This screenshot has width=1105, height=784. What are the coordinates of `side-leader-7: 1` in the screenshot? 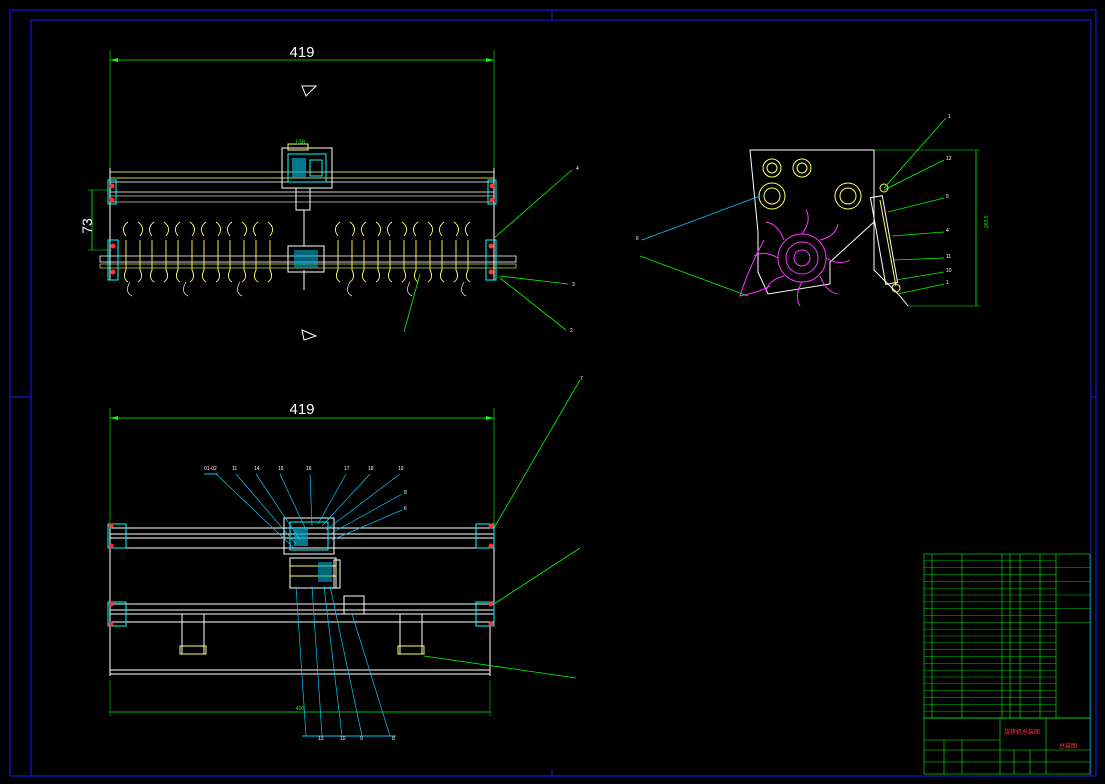 It's located at (947, 283).